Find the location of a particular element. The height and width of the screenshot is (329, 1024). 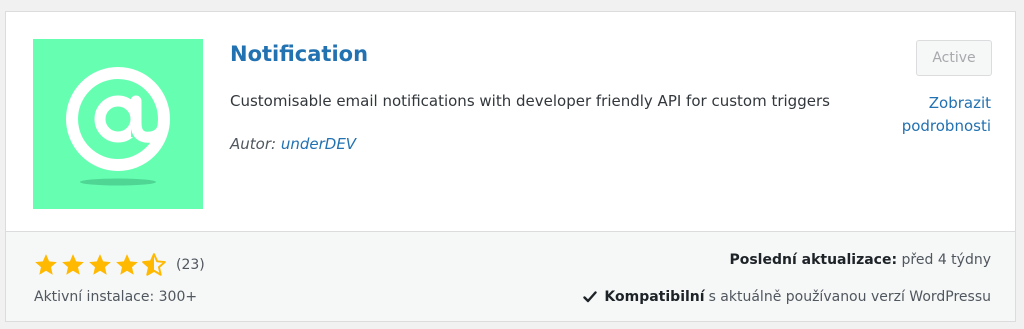

author-prefix: Autor: is located at coordinates (253, 144).